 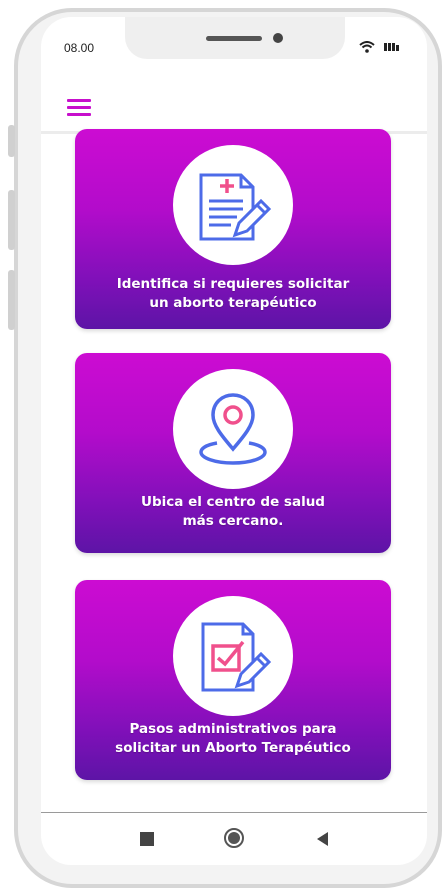 I want to click on card-label-line-1: Identifica si requieres solicitar, so click(x=233, y=284).